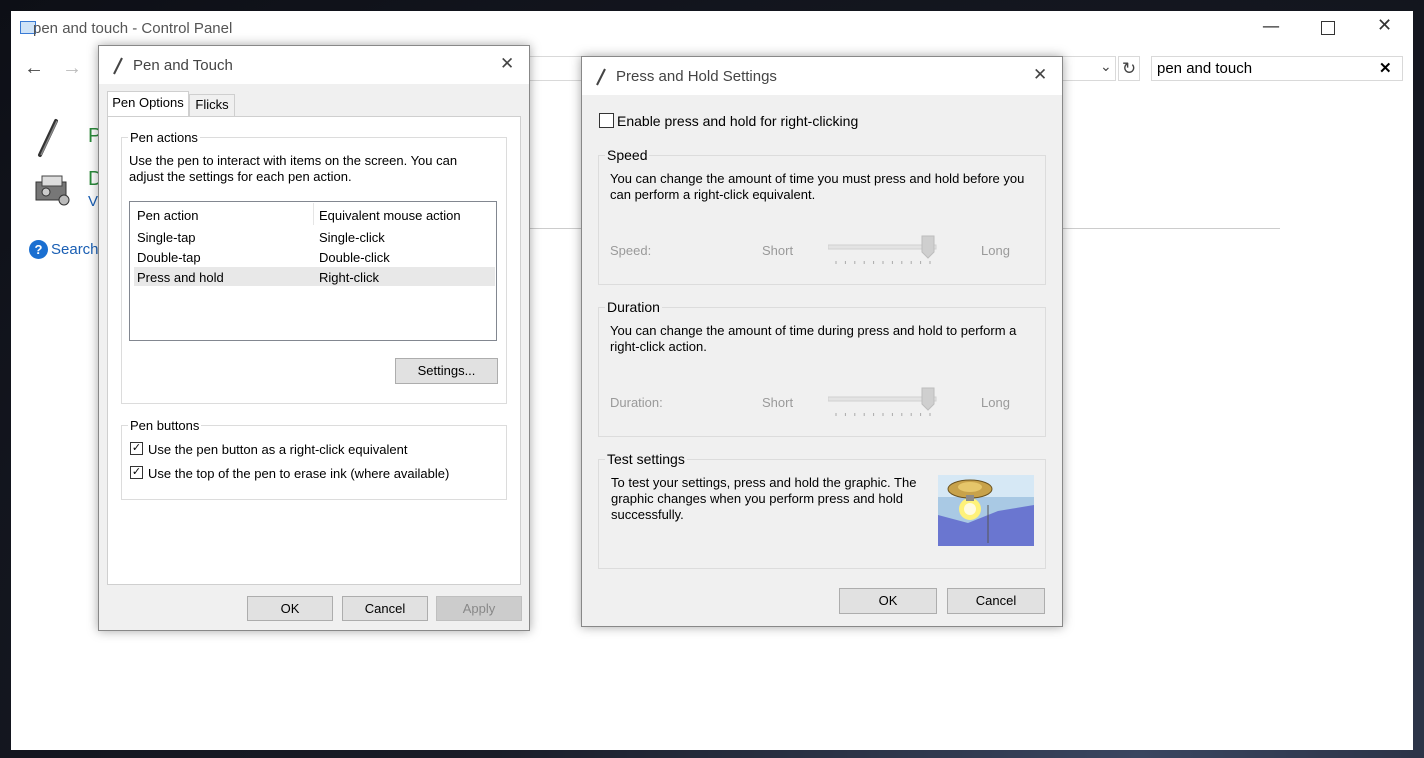 The width and height of the screenshot is (1424, 758). What do you see at coordinates (313, 214) in the screenshot?
I see `column-separator` at bounding box center [313, 214].